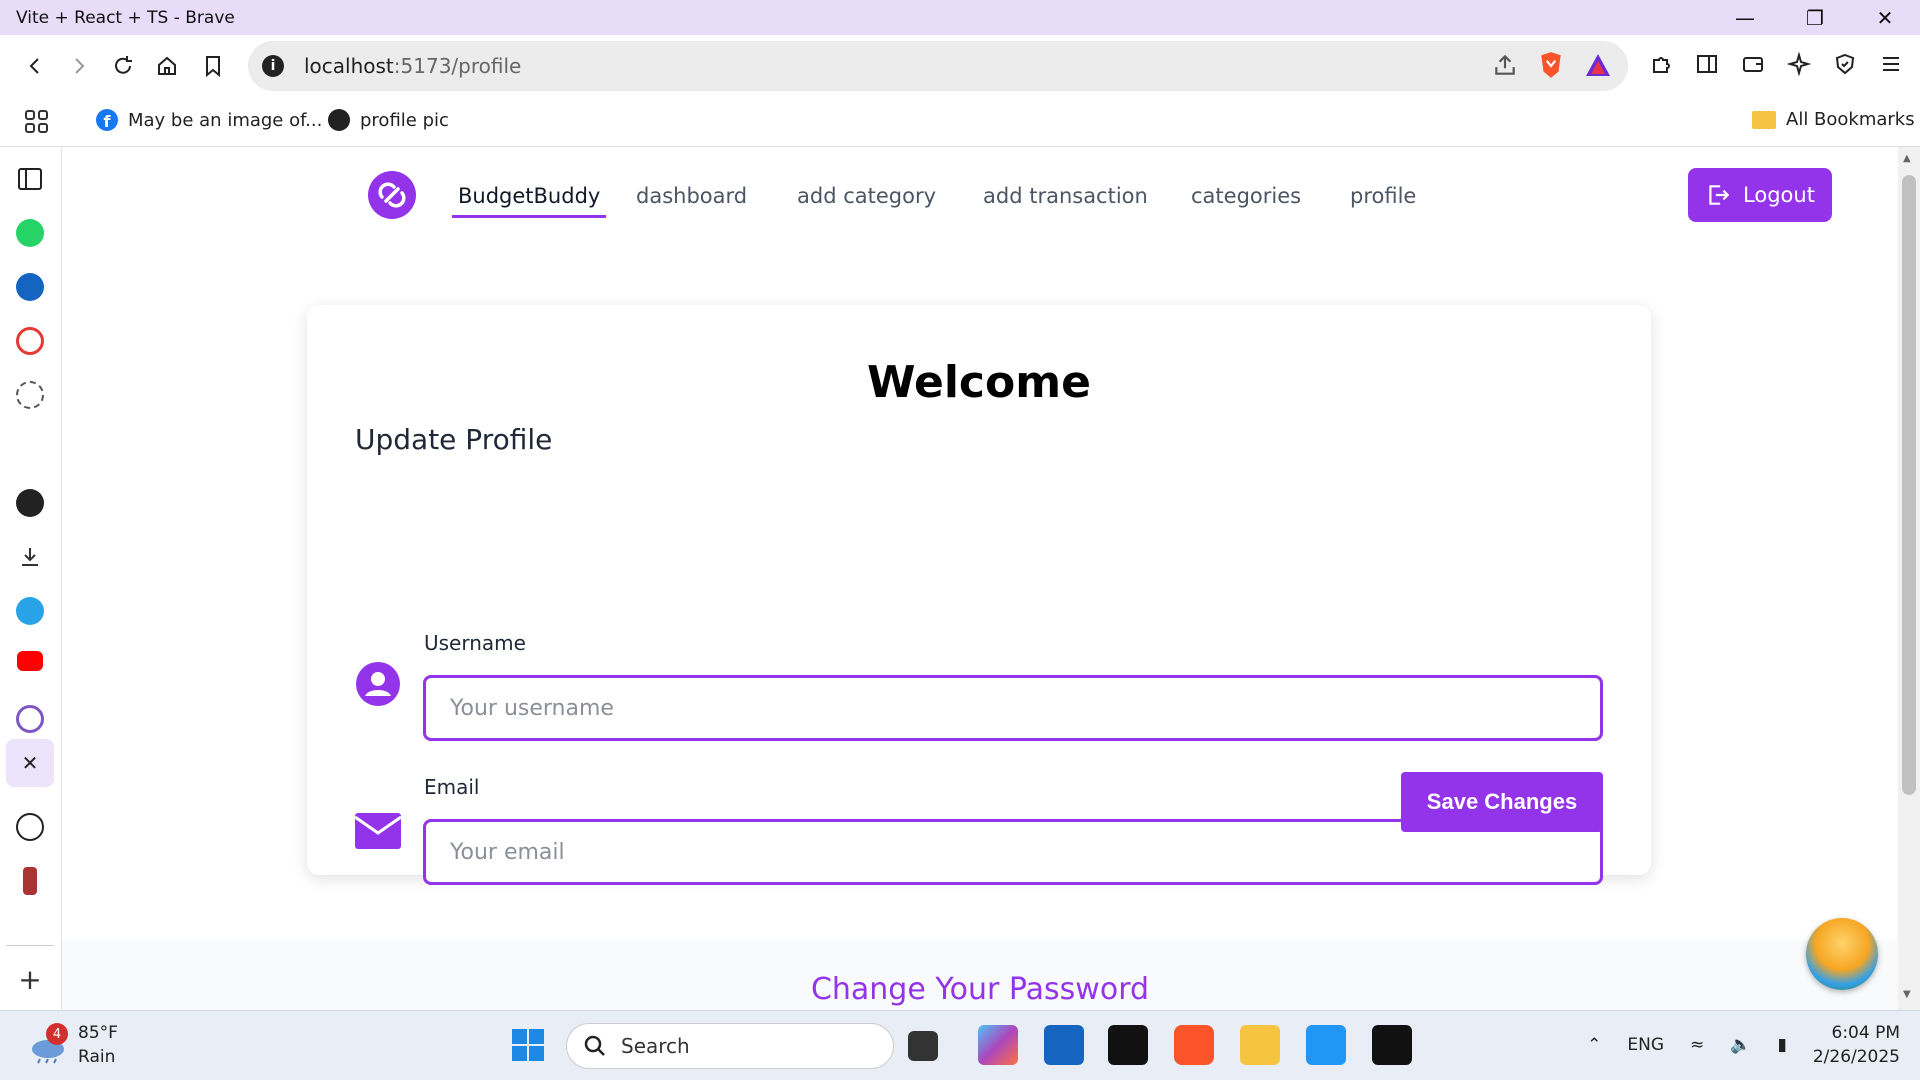  I want to click on sidebar-toggle-icon, so click(1707, 64).